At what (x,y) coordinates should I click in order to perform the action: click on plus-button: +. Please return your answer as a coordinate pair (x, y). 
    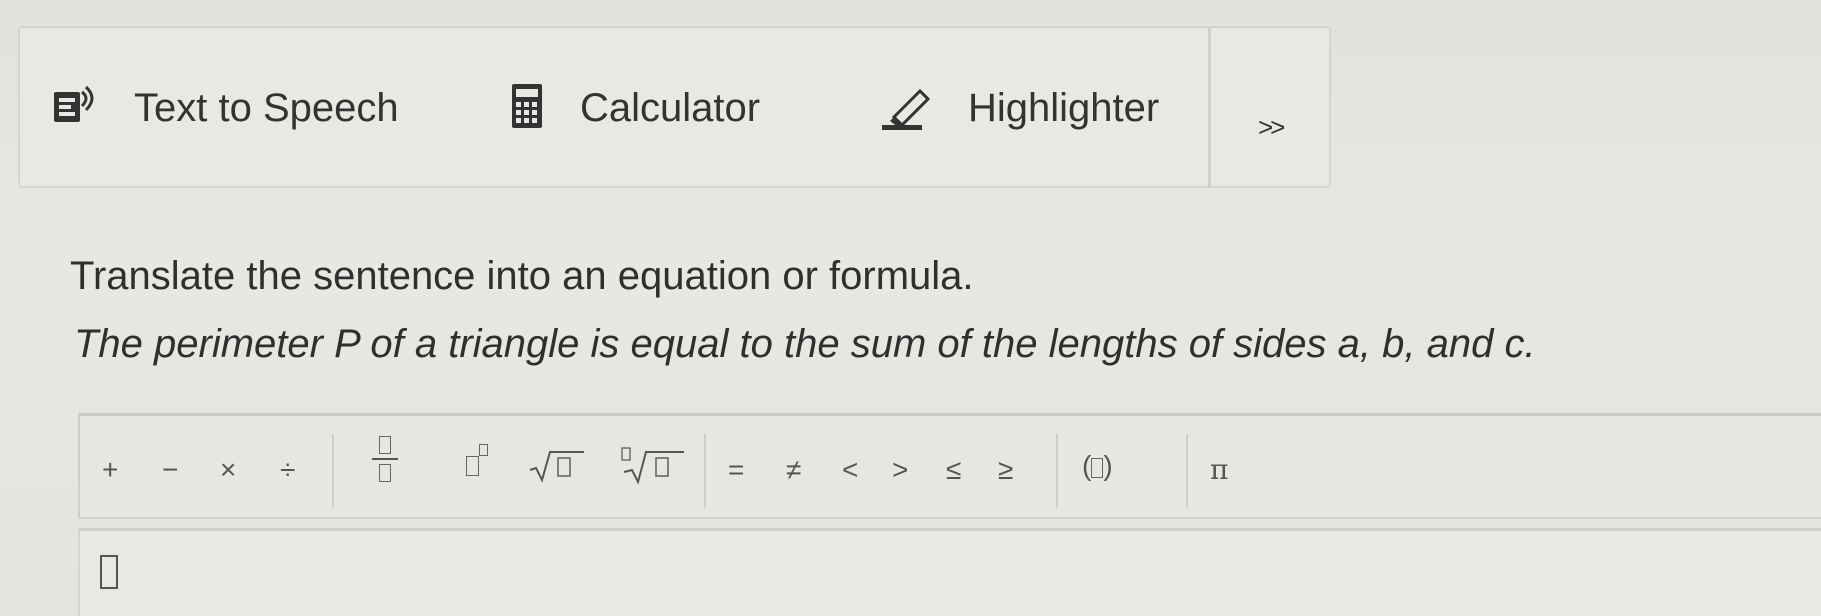
    Looking at the image, I should click on (110, 470).